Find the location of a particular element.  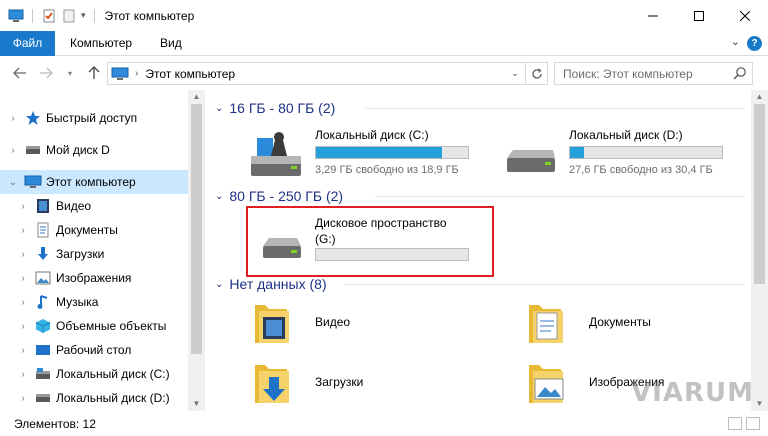

new-folder-icon is located at coordinates (69, 16).